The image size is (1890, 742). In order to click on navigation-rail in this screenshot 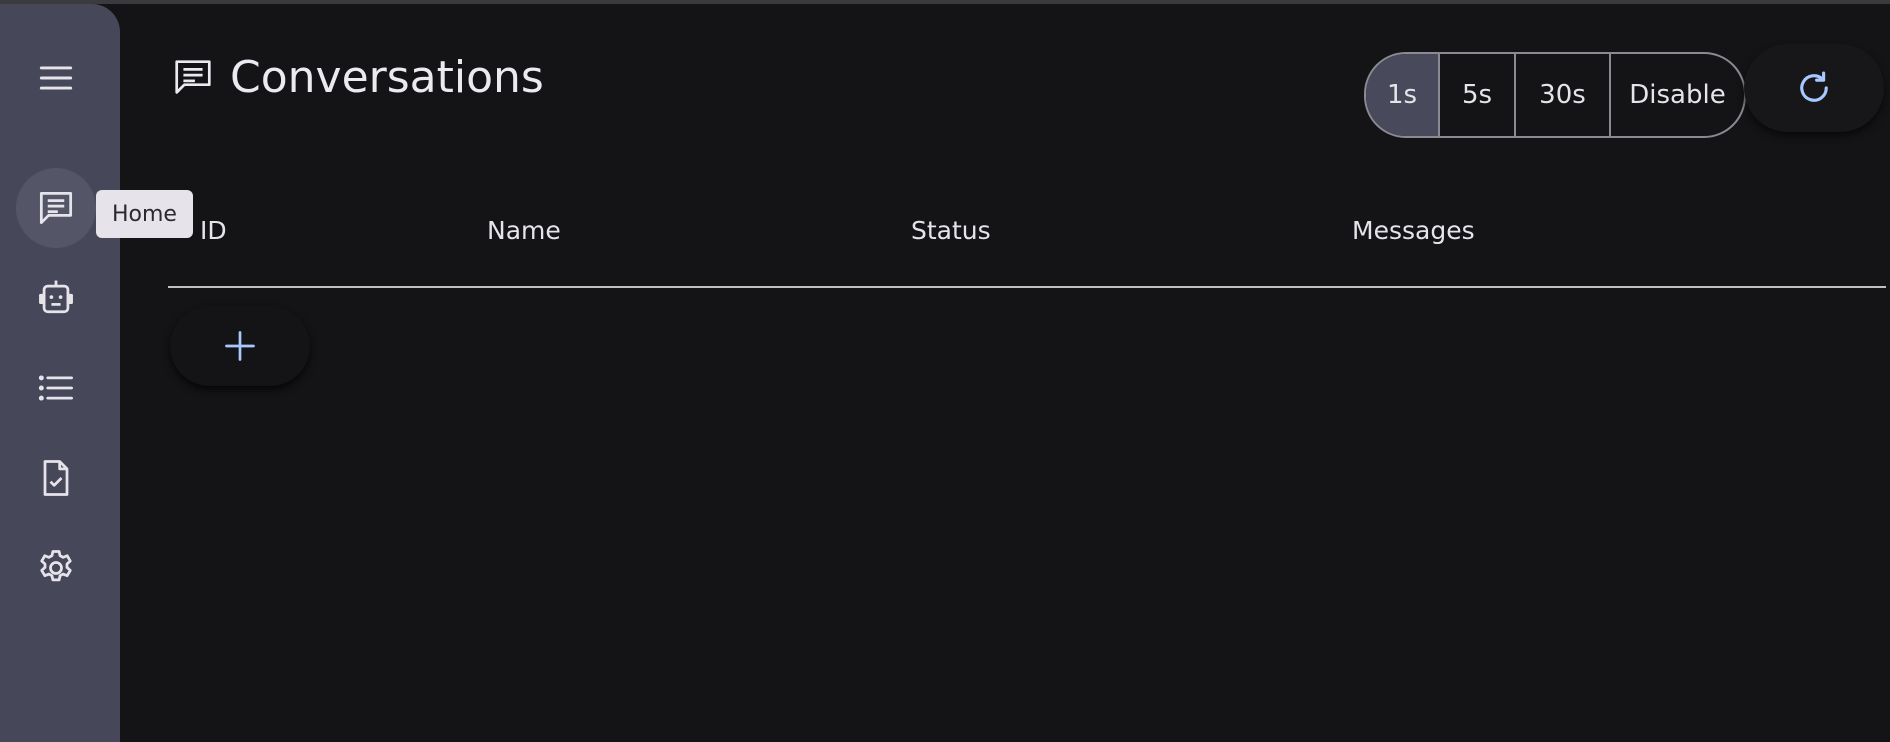, I will do `click(60, 373)`.